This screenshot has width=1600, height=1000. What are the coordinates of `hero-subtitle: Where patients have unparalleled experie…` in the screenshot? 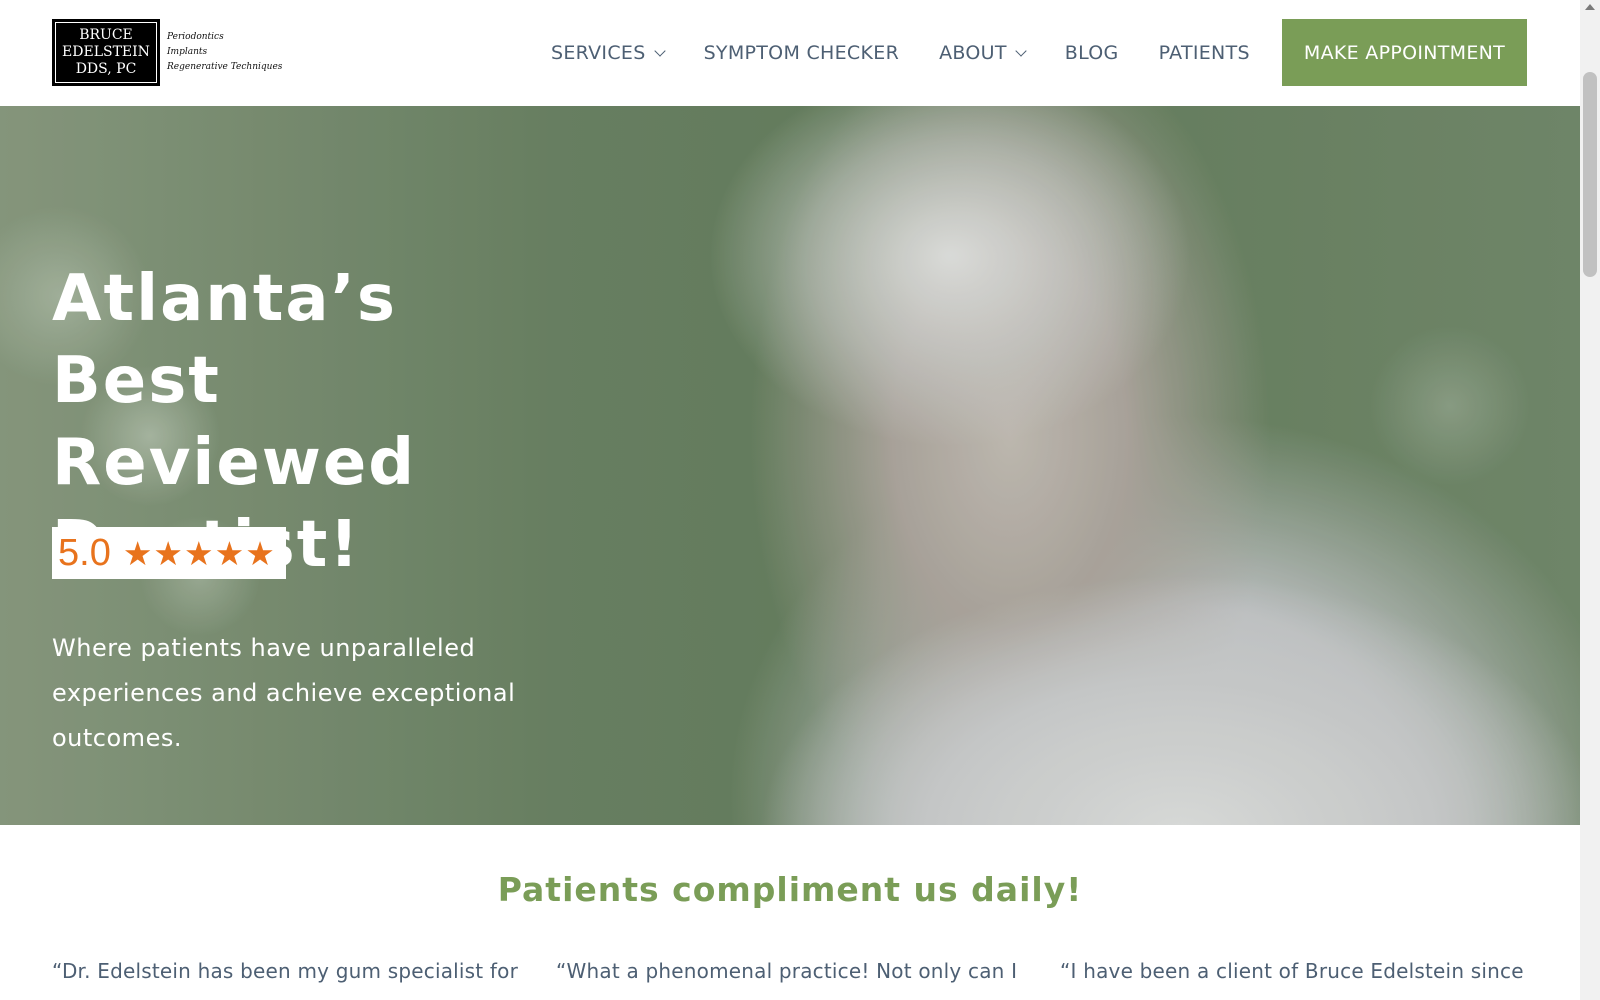 It's located at (292, 693).